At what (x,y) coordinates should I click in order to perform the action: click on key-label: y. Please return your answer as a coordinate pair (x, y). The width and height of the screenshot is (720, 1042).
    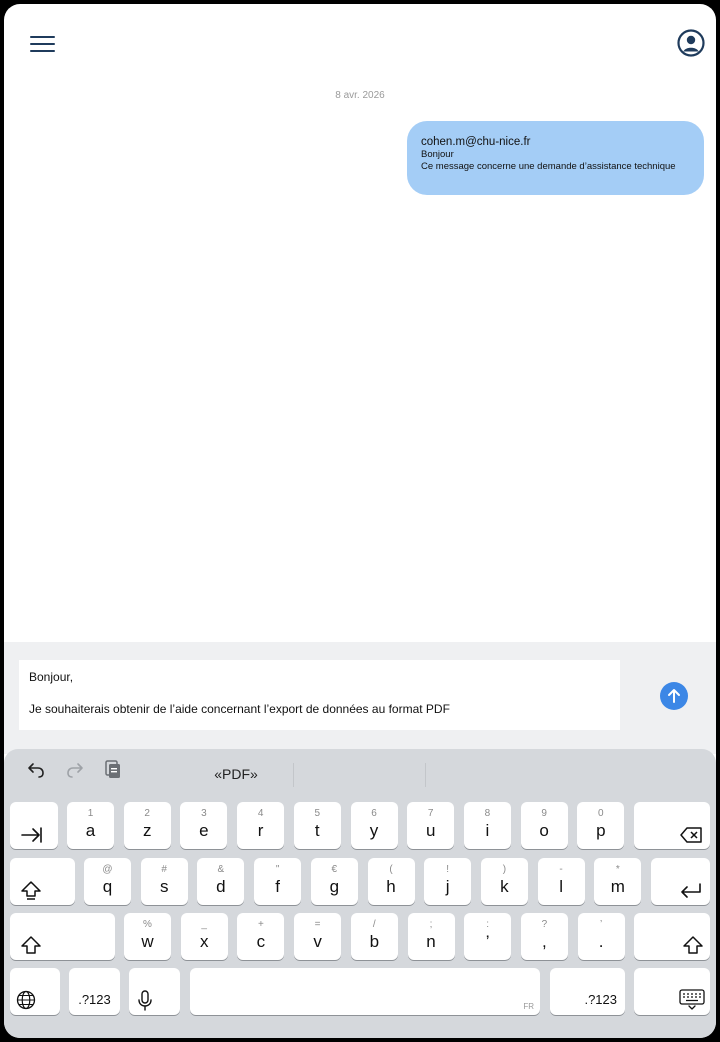
    Looking at the image, I should click on (374, 830).